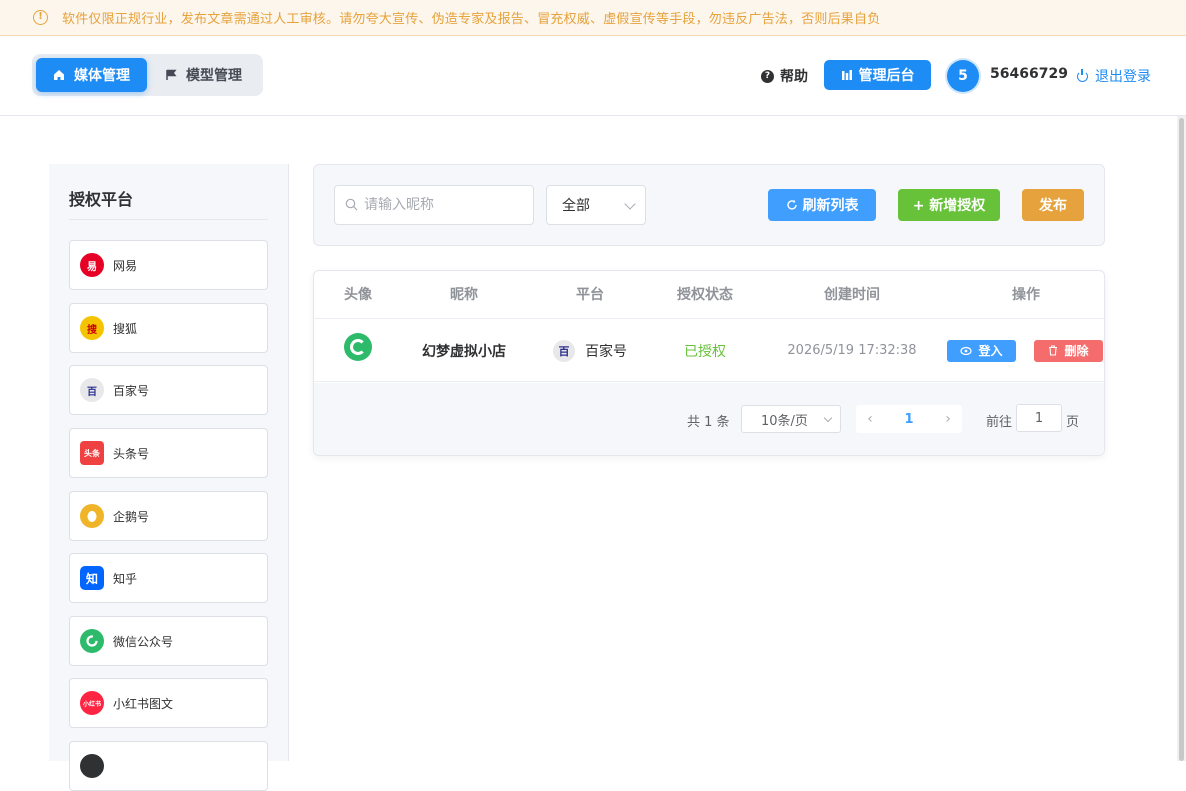 The width and height of the screenshot is (1186, 791). What do you see at coordinates (92, 766) in the screenshot?
I see `tiktok-icon` at bounding box center [92, 766].